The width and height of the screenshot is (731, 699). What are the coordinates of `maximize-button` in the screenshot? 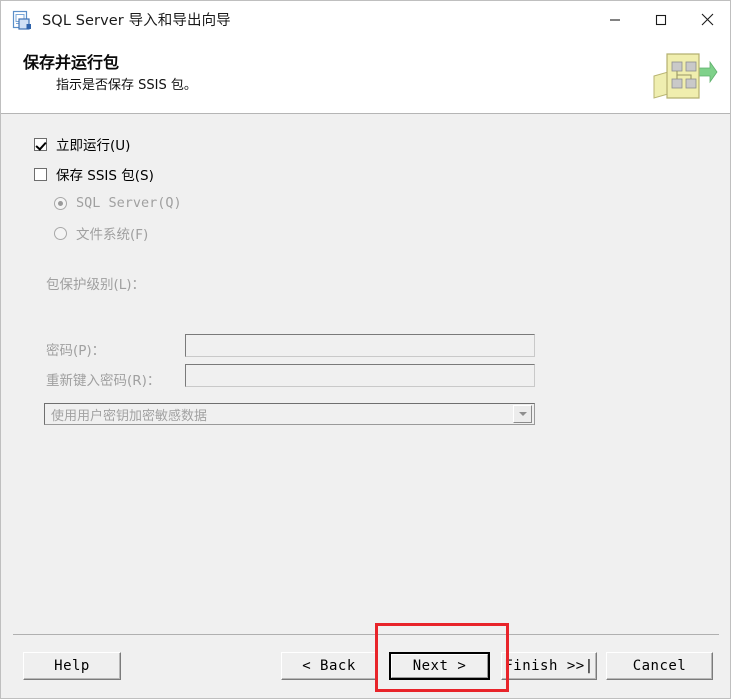 It's located at (661, 19).